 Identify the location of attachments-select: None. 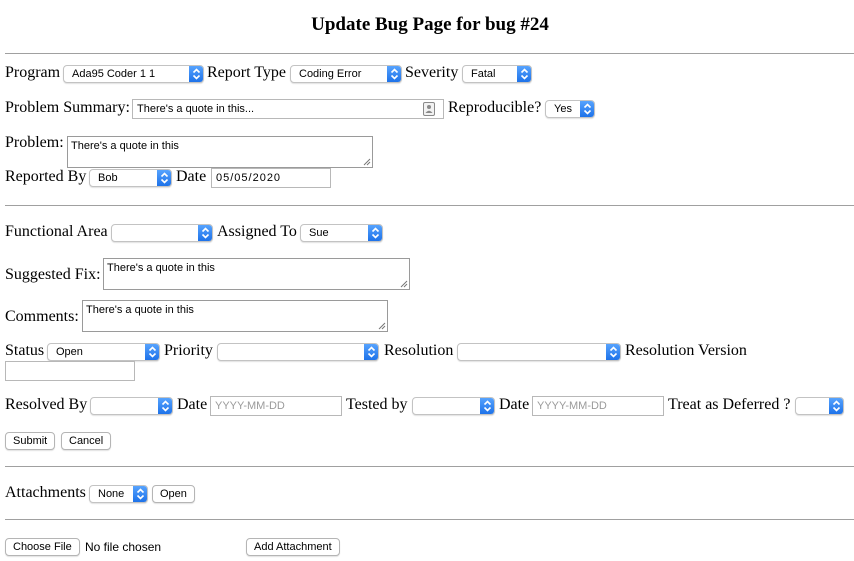
(118, 494).